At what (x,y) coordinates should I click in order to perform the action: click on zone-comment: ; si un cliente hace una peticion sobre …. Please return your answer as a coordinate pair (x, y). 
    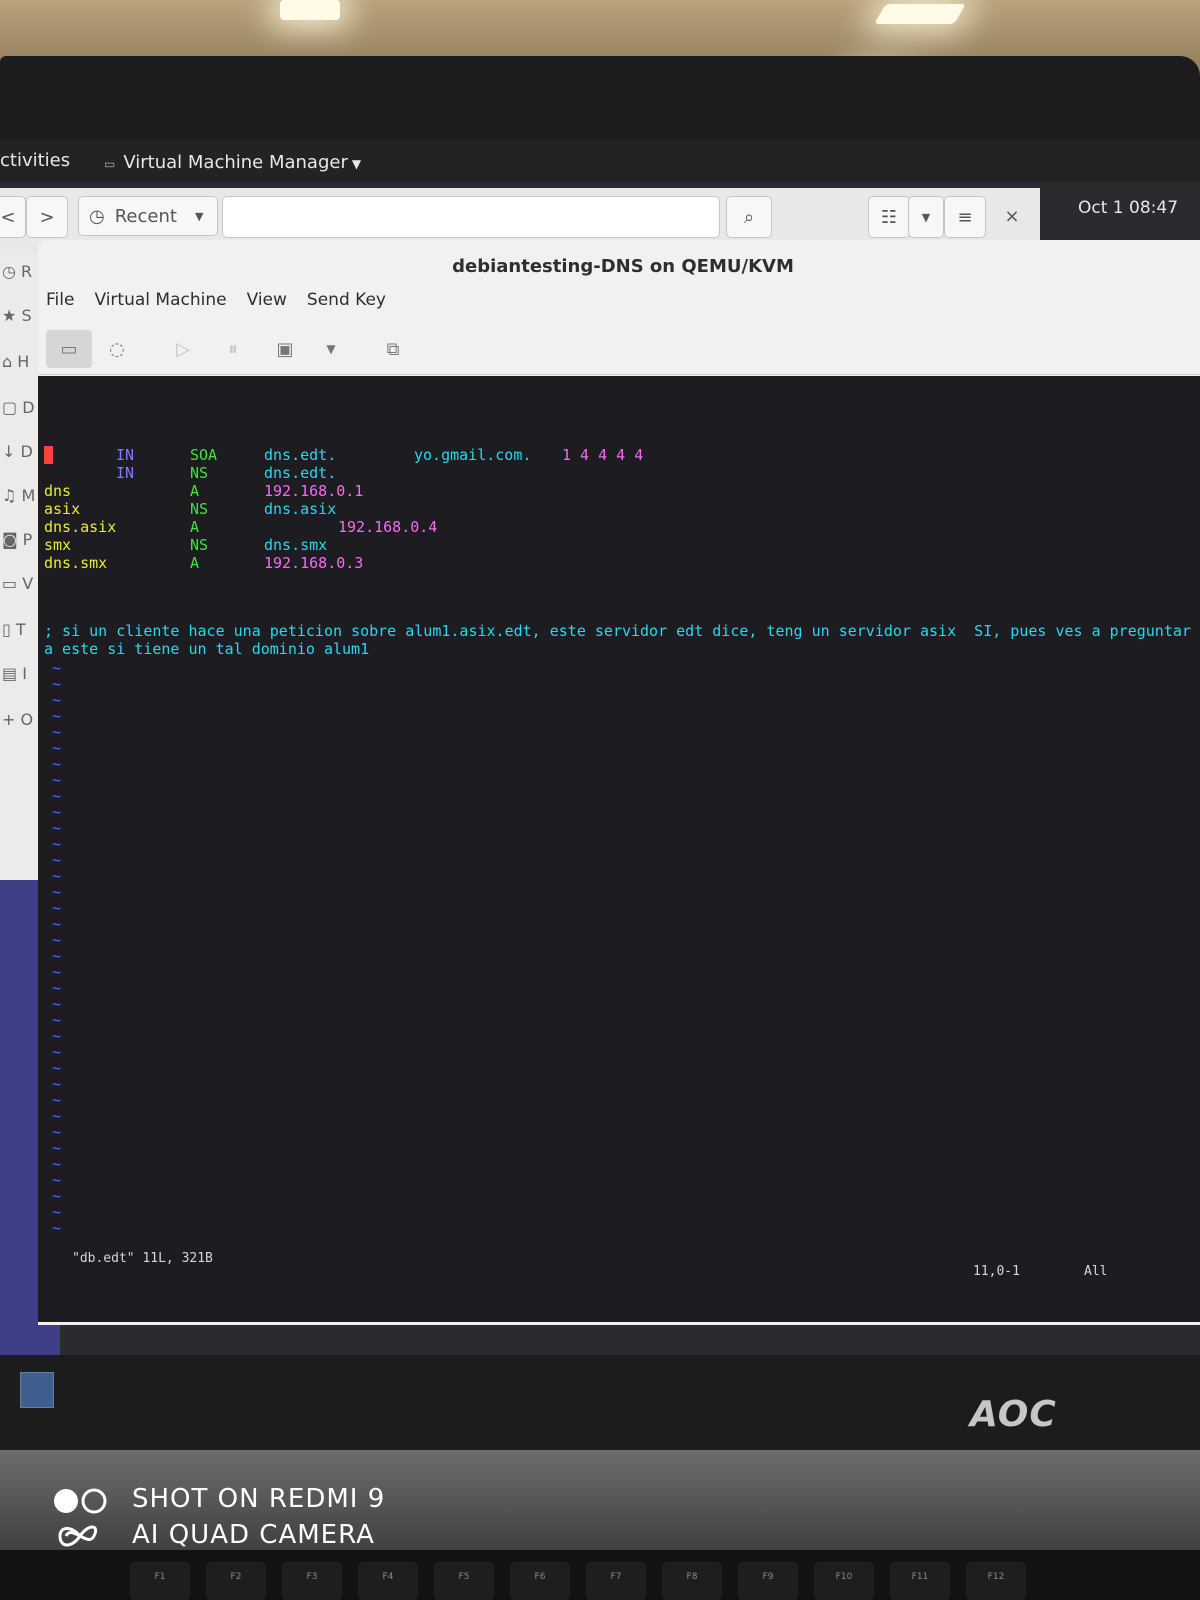
    Looking at the image, I should click on (617, 640).